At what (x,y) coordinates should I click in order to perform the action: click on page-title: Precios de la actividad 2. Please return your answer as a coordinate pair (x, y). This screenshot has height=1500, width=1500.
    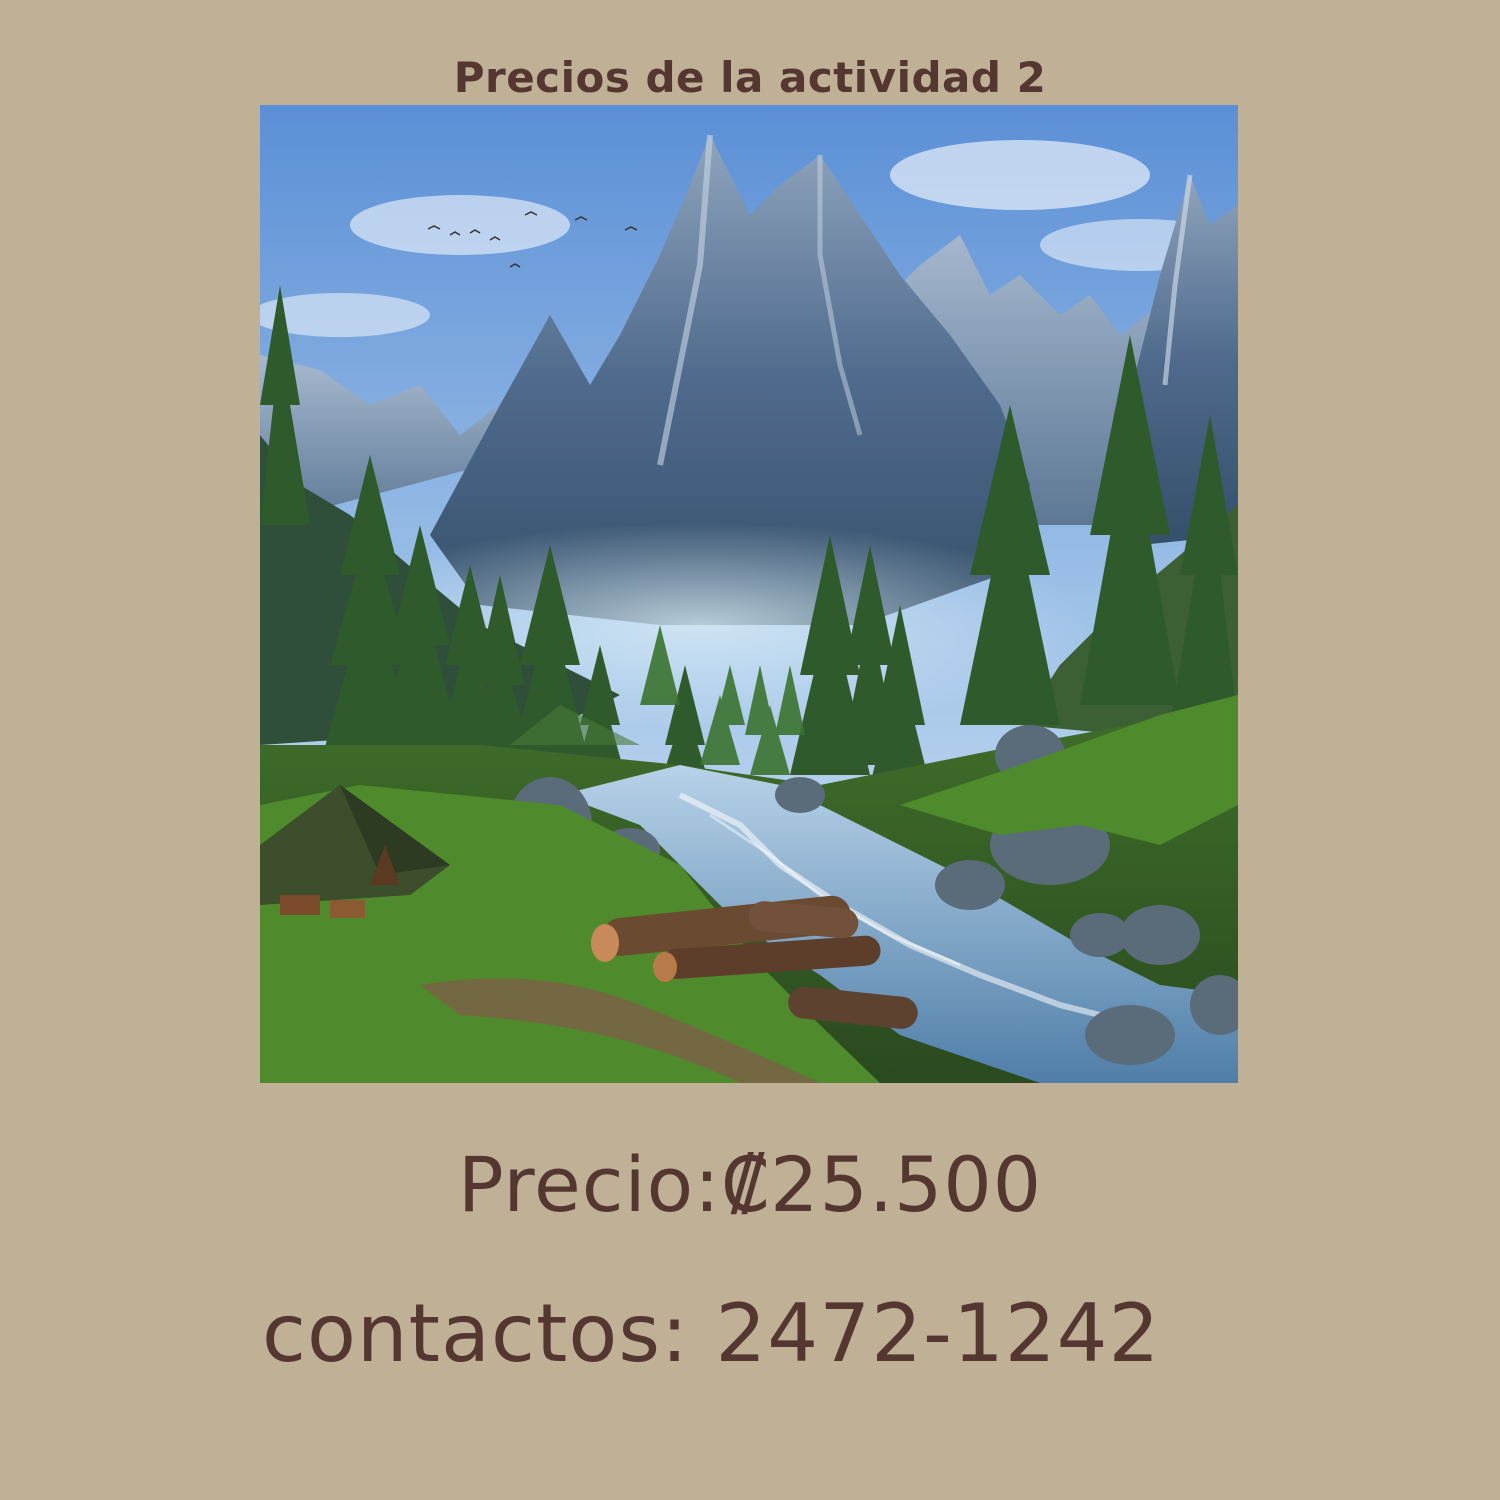
    Looking at the image, I should click on (750, 77).